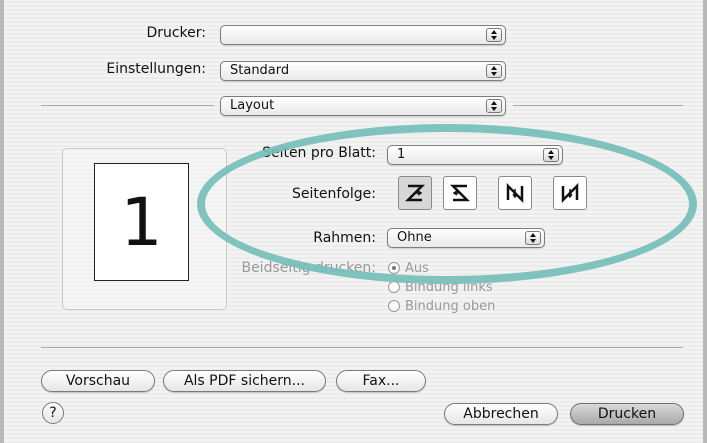 The width and height of the screenshot is (707, 443). I want to click on settings-label: Einstellungen:, so click(156, 69).